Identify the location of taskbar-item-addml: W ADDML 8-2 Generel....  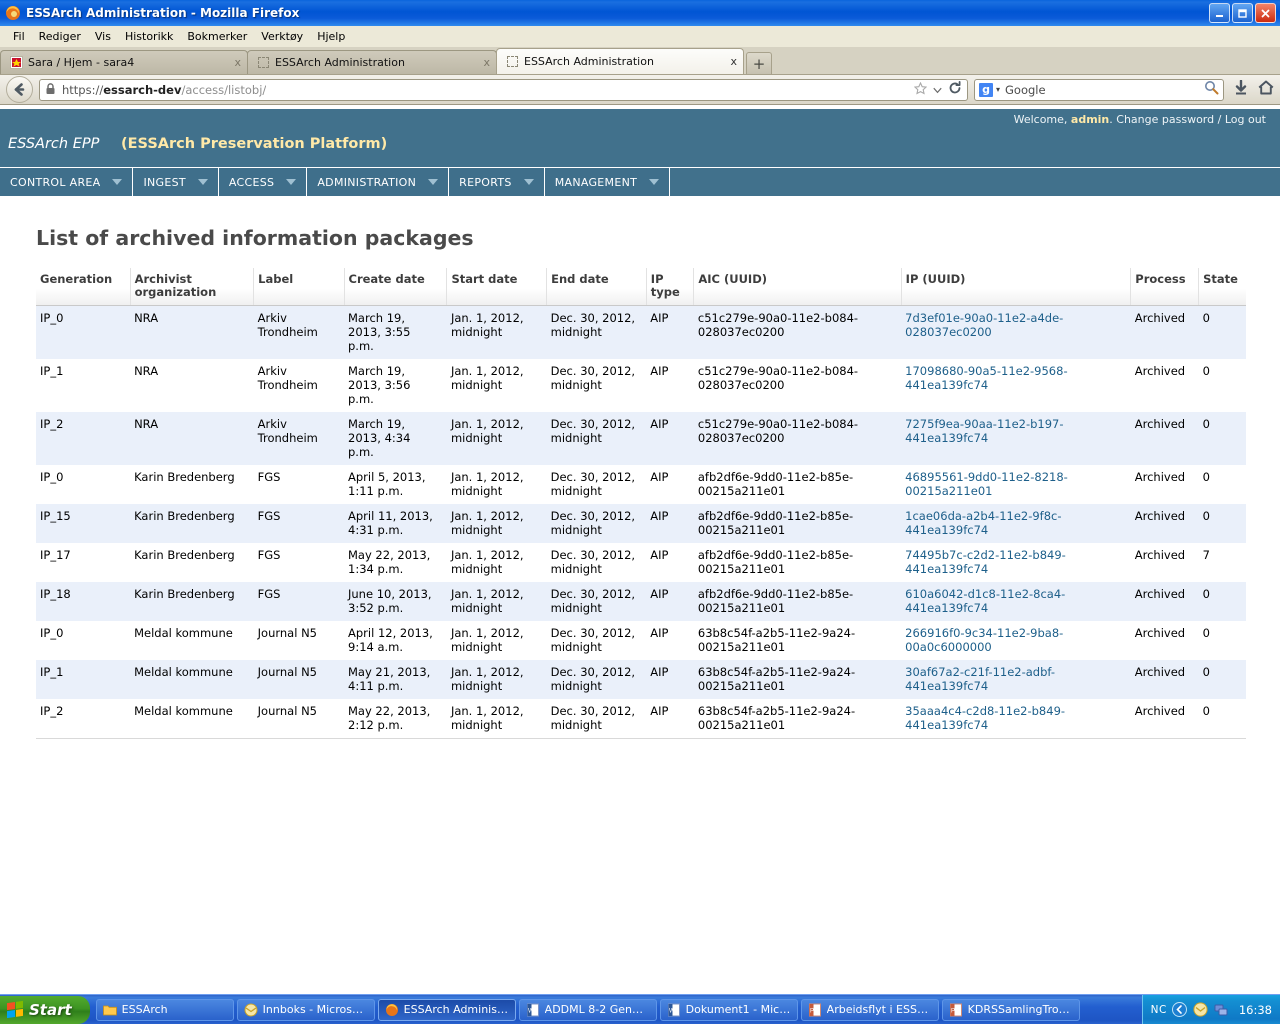
(587, 1009).